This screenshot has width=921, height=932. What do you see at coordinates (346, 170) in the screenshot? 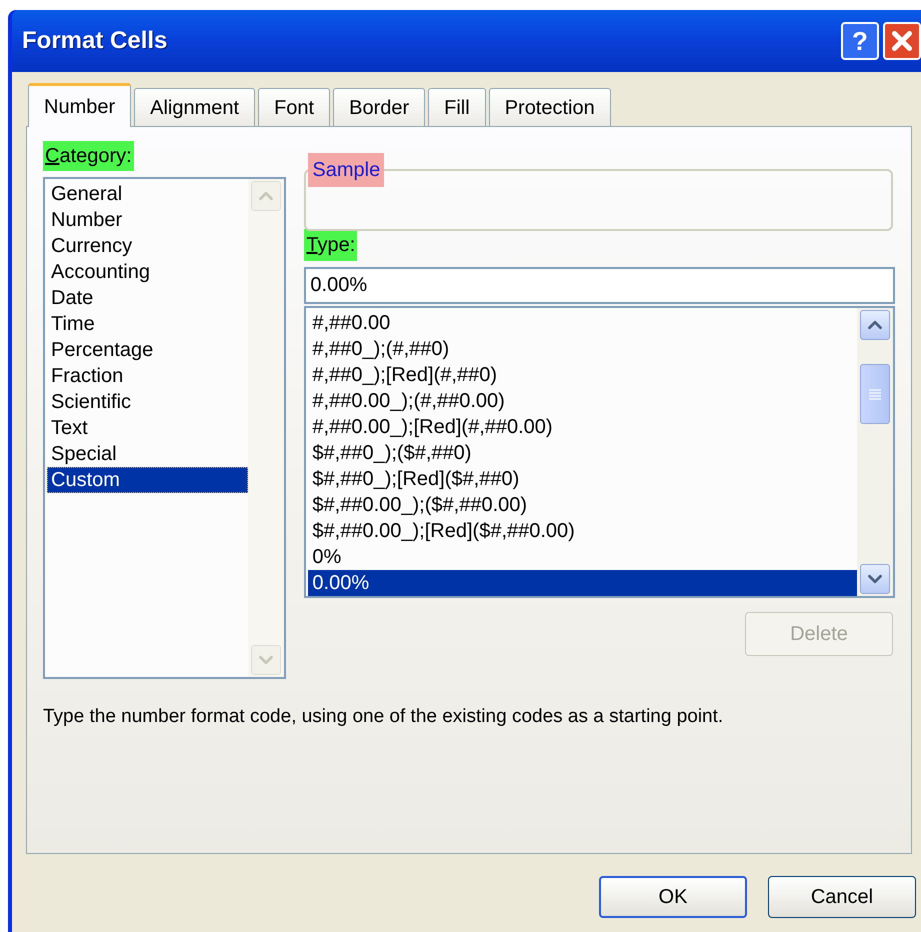
I see `sample-label: Sample` at bounding box center [346, 170].